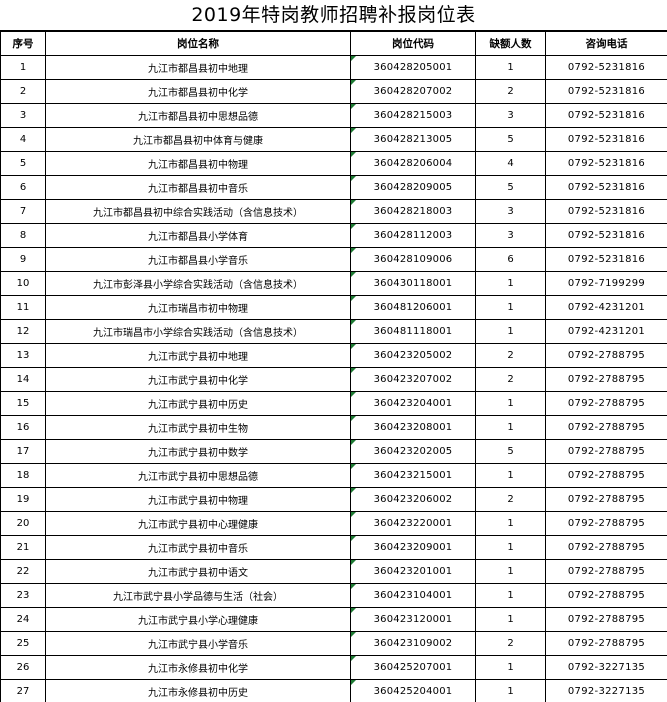 Image resolution: width=667 pixels, height=702 pixels. I want to click on cell-vacancy-count: 3, so click(510, 235).